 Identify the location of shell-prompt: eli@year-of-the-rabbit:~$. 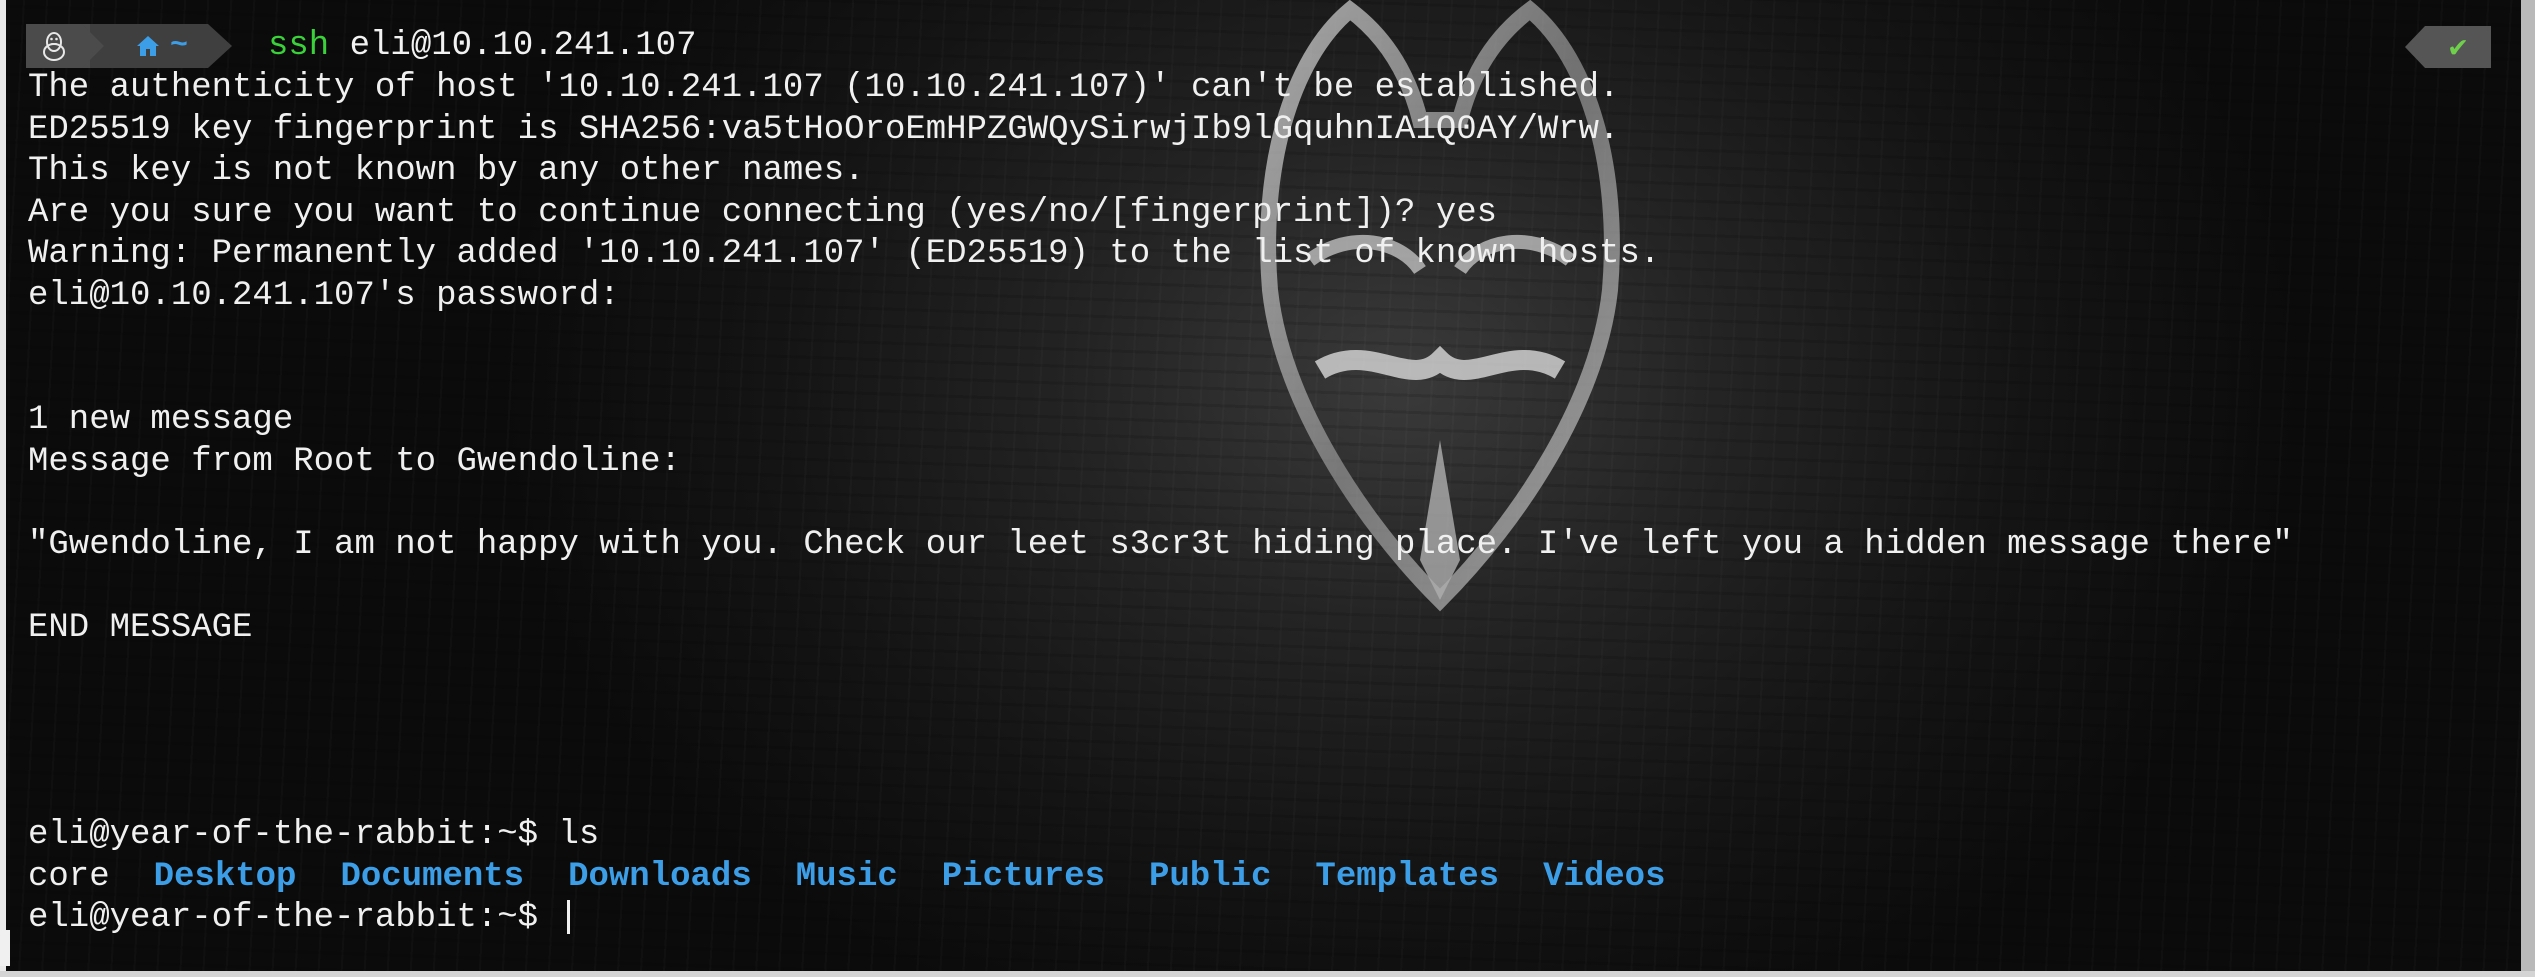
(293, 918).